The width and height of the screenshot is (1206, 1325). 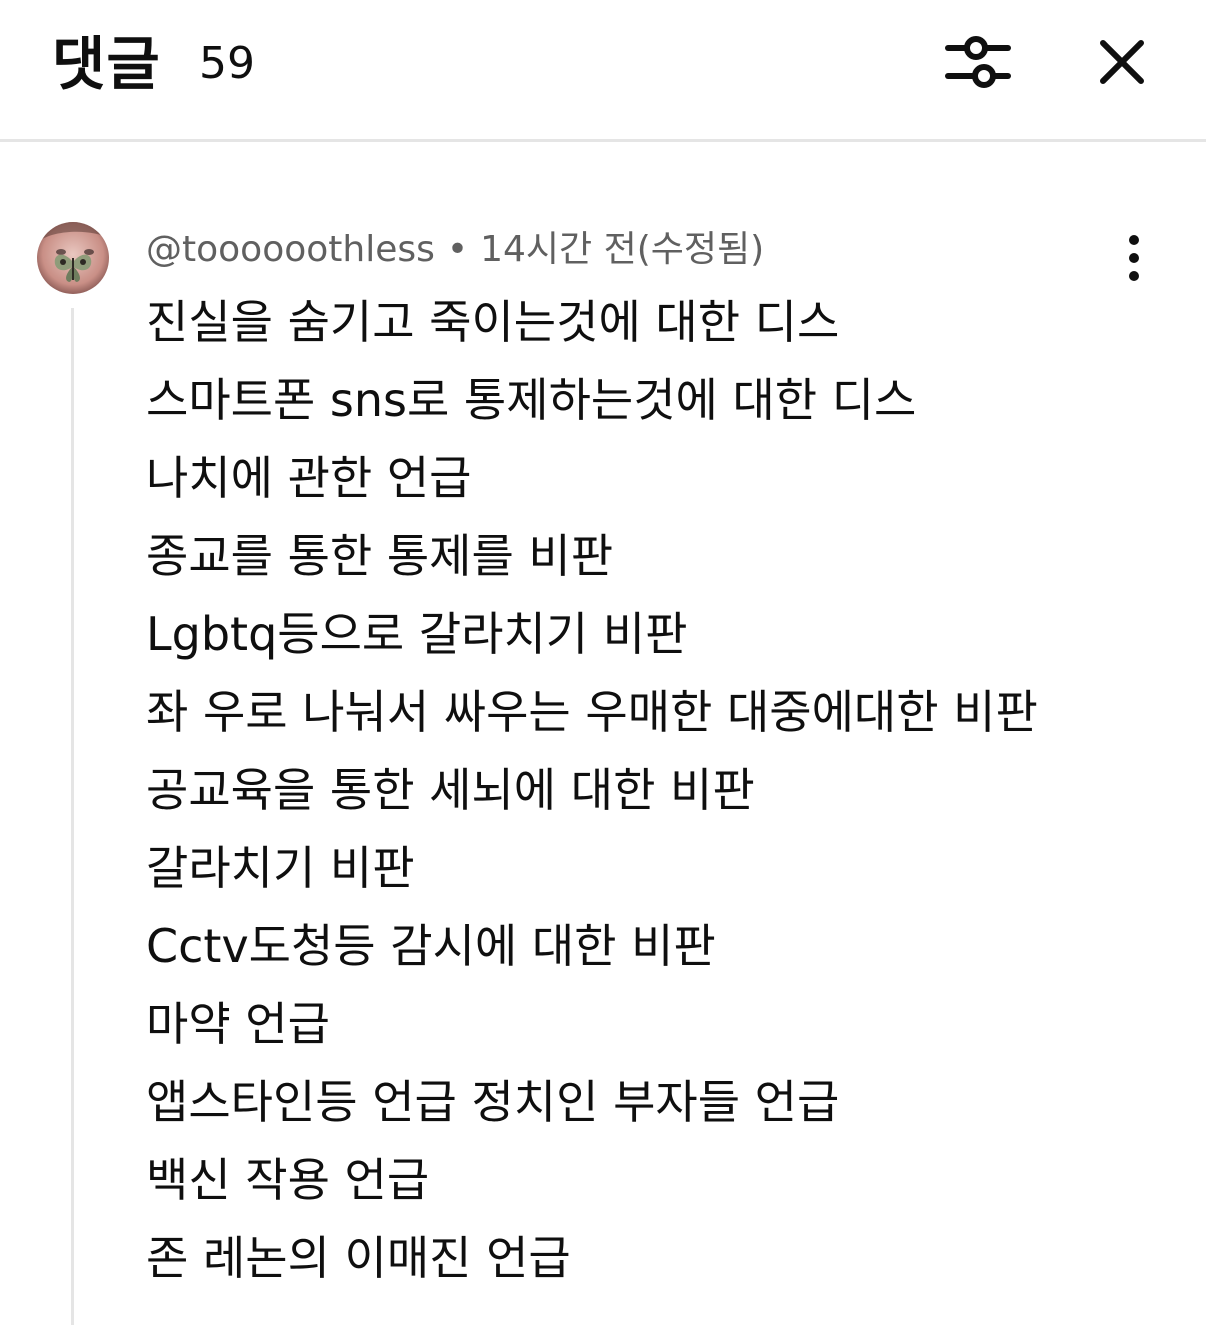 I want to click on close-icon, so click(x=1122, y=62).